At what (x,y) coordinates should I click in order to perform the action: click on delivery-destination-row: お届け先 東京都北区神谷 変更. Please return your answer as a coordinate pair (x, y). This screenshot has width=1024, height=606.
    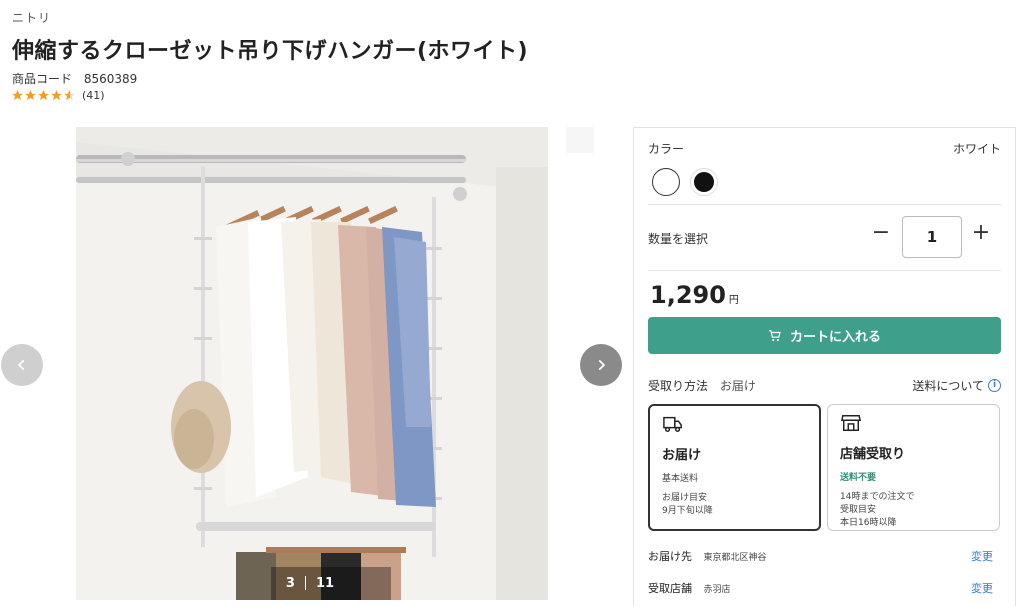
    Looking at the image, I should click on (824, 556).